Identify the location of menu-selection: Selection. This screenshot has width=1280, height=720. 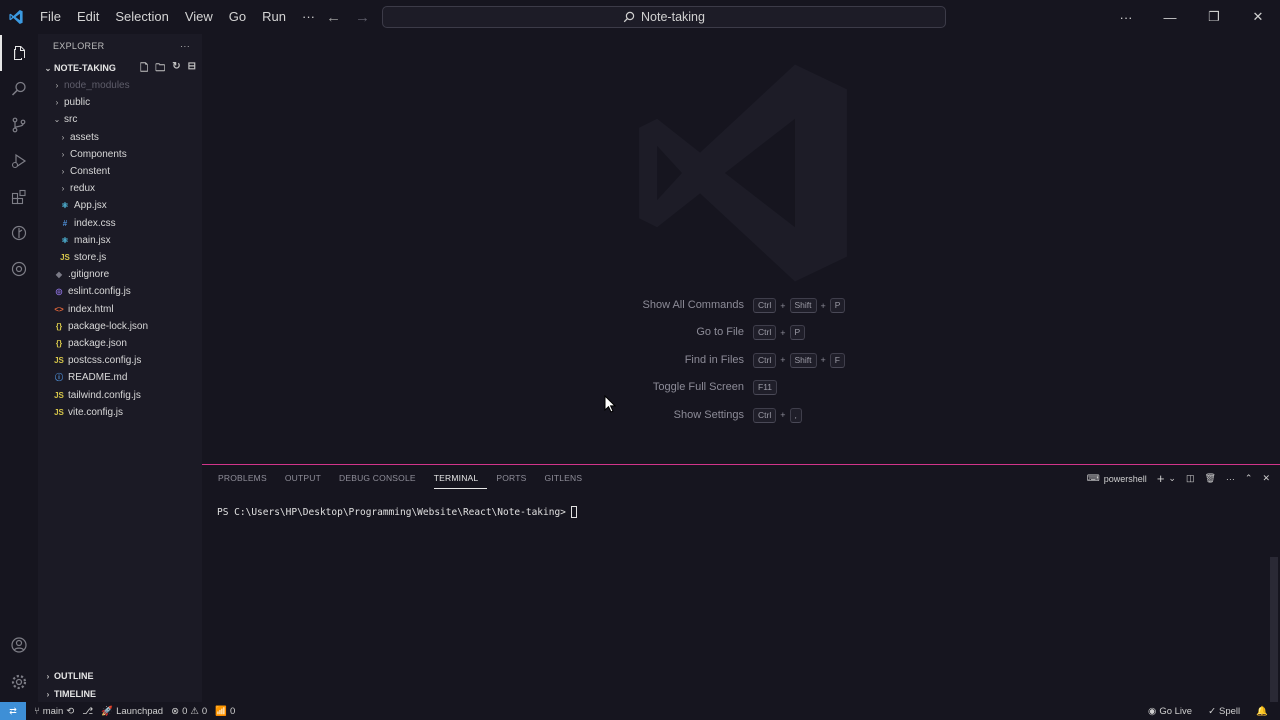
(141, 17).